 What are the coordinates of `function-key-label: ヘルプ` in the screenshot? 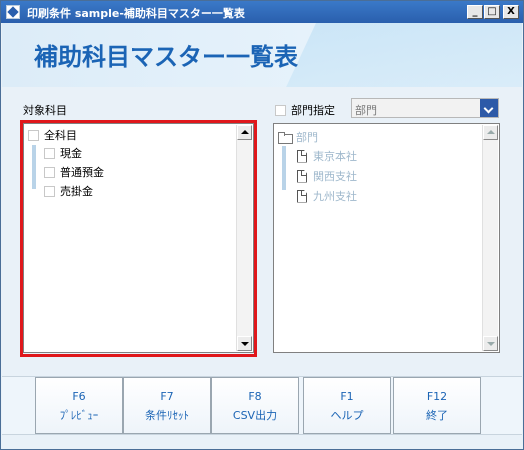 It's located at (347, 415).